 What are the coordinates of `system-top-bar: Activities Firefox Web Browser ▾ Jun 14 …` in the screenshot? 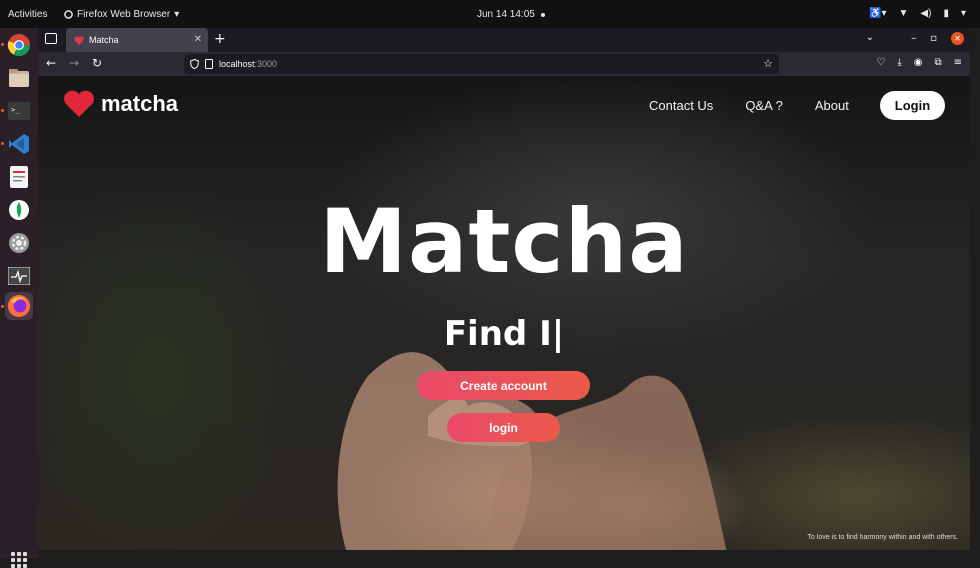 It's located at (490, 14).